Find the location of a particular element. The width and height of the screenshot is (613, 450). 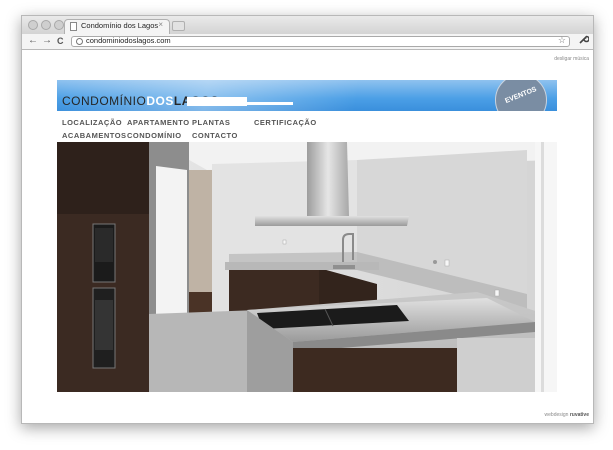

new-tab-button is located at coordinates (178, 26).